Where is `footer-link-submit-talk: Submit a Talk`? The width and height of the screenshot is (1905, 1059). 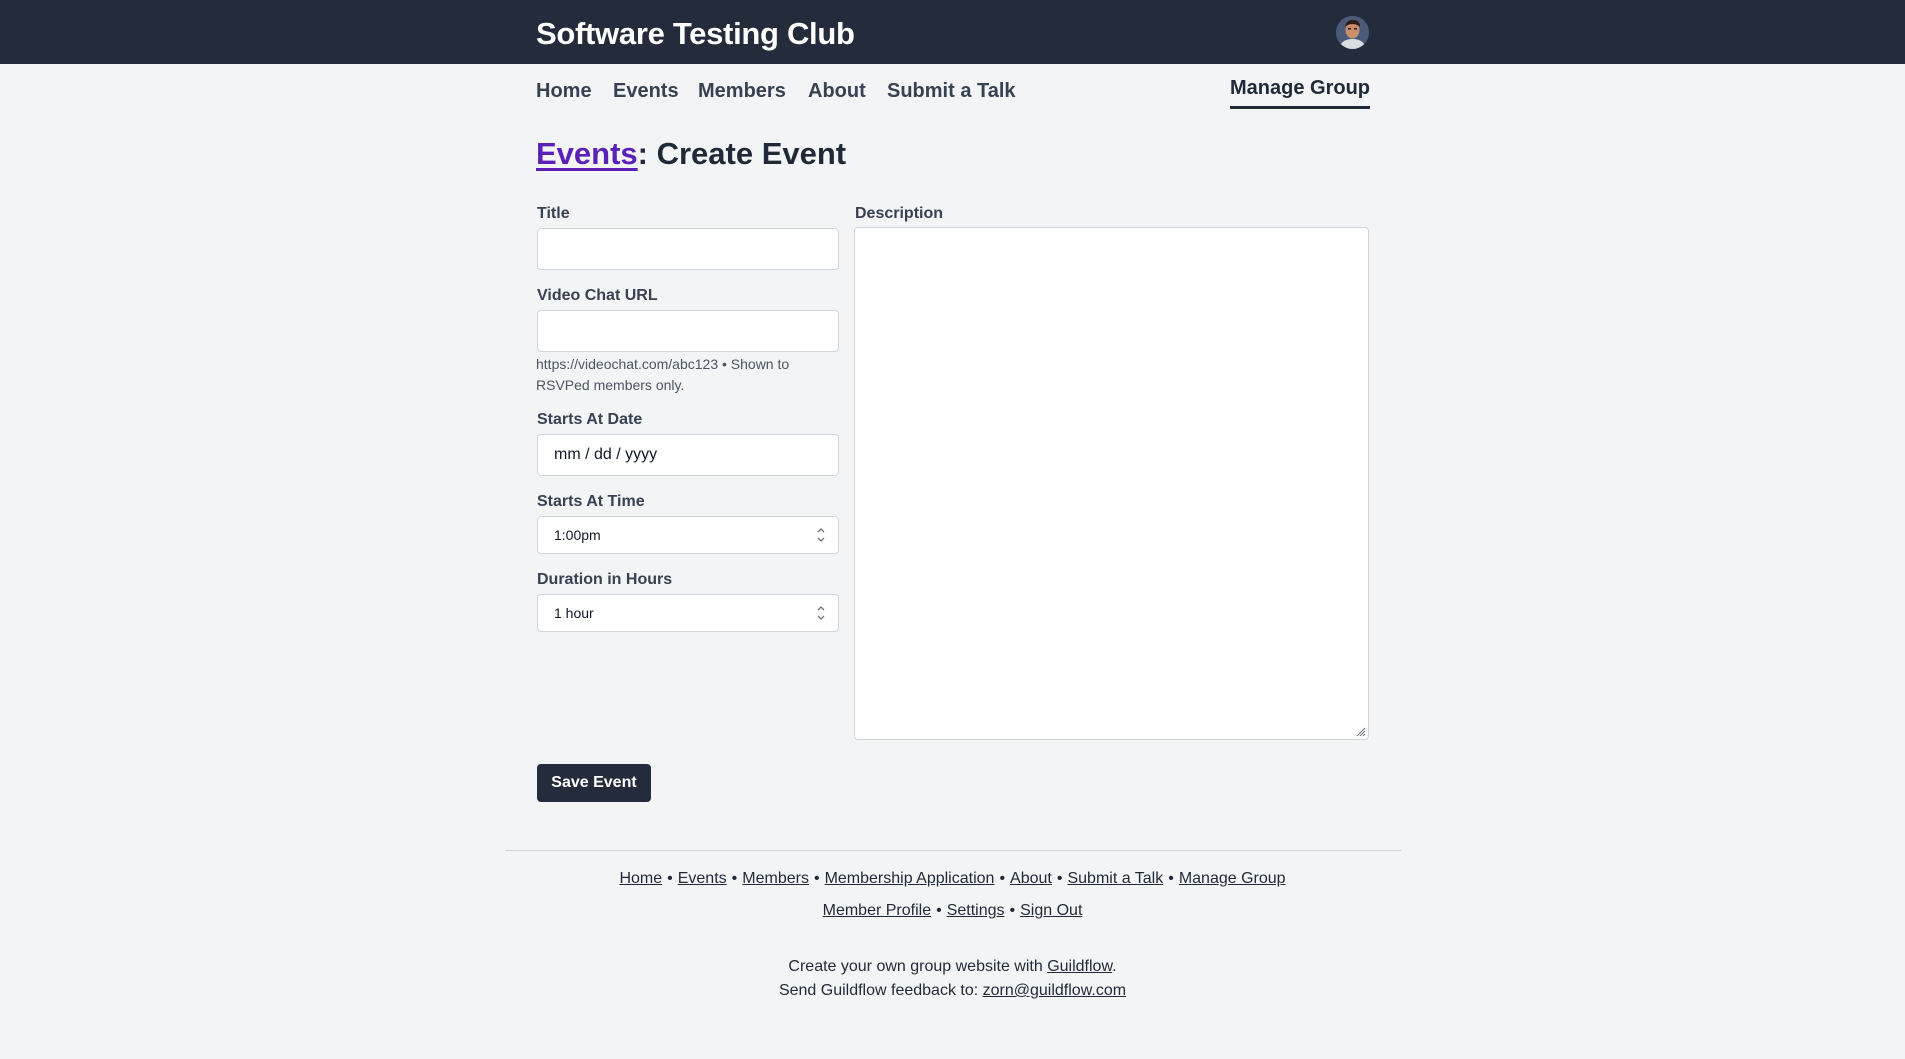 footer-link-submit-talk: Submit a Talk is located at coordinates (1115, 878).